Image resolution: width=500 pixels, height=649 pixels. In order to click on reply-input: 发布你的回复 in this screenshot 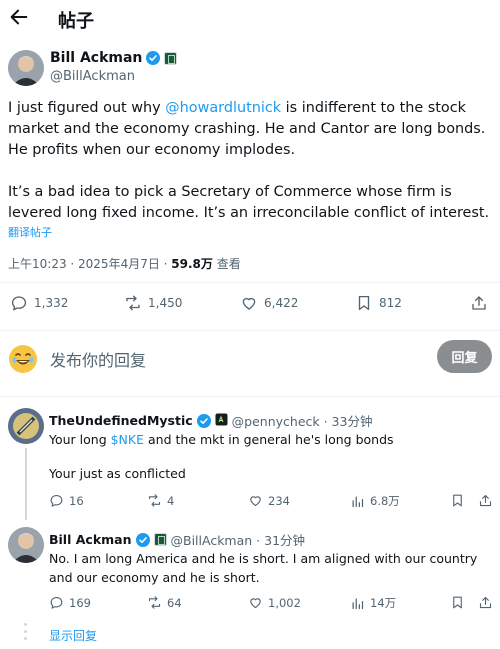, I will do `click(98, 359)`.